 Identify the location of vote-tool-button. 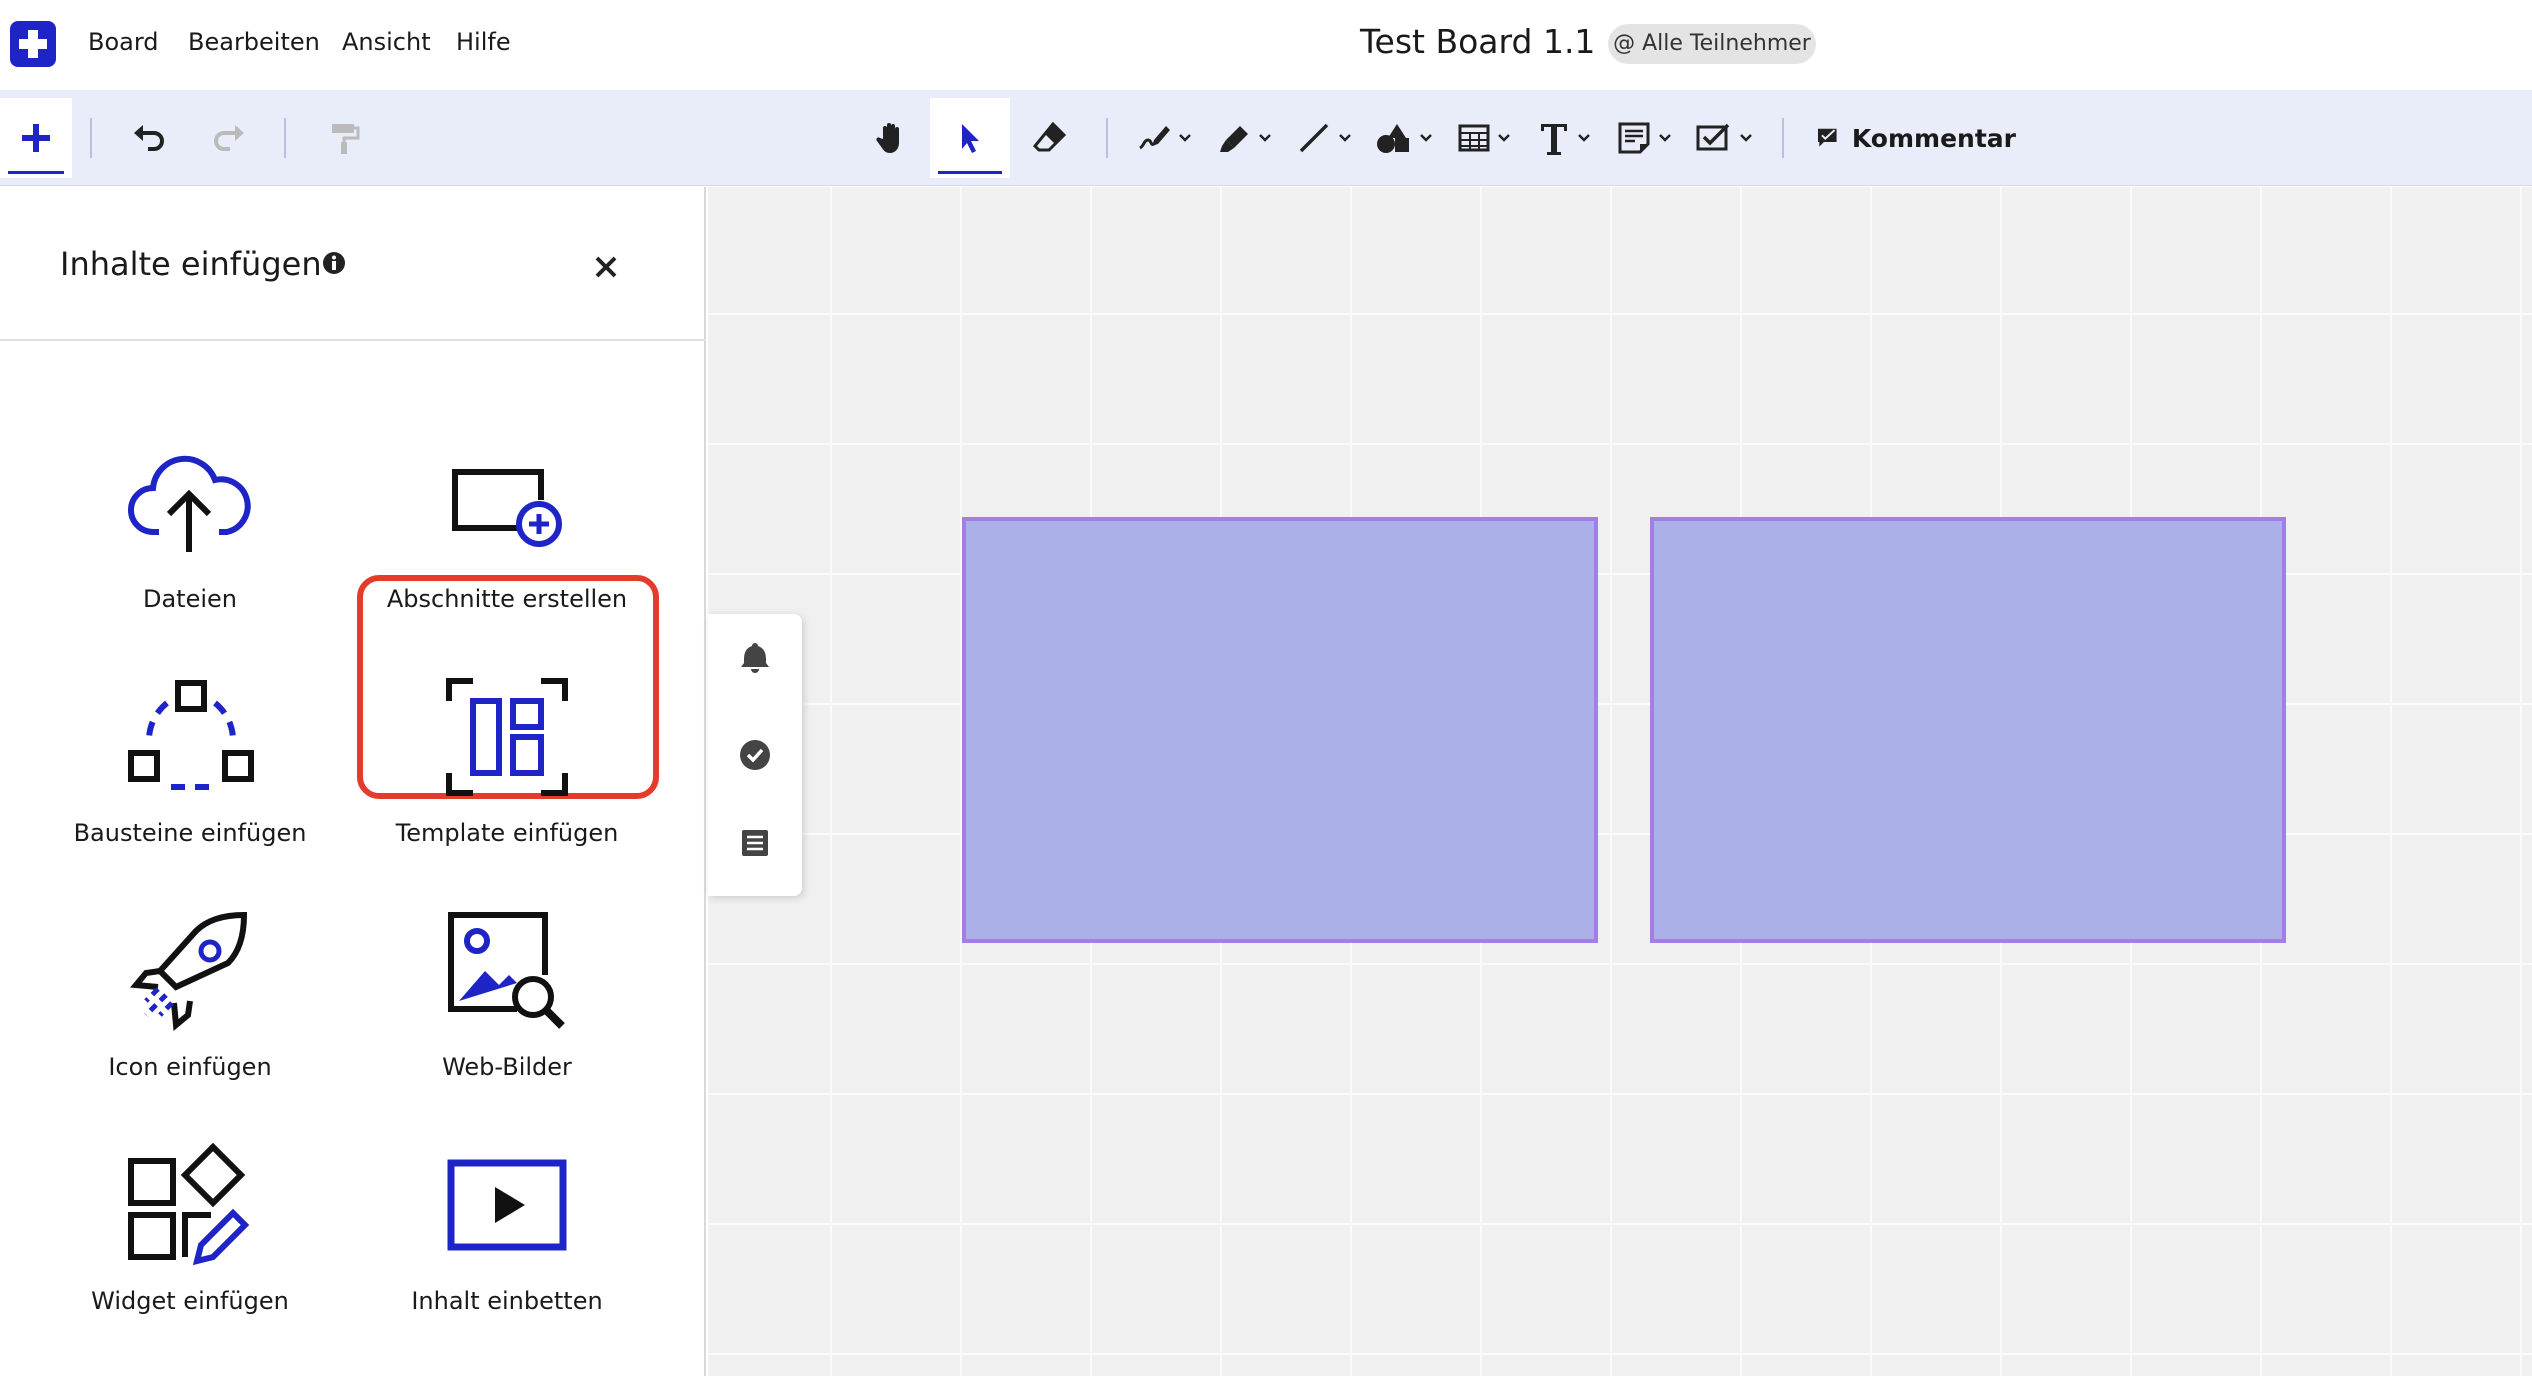
(1724, 138).